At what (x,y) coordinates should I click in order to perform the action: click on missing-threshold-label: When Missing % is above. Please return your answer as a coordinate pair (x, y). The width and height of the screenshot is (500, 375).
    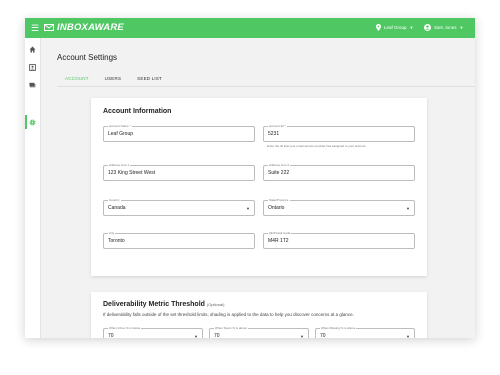
    Looking at the image, I should click on (338, 328).